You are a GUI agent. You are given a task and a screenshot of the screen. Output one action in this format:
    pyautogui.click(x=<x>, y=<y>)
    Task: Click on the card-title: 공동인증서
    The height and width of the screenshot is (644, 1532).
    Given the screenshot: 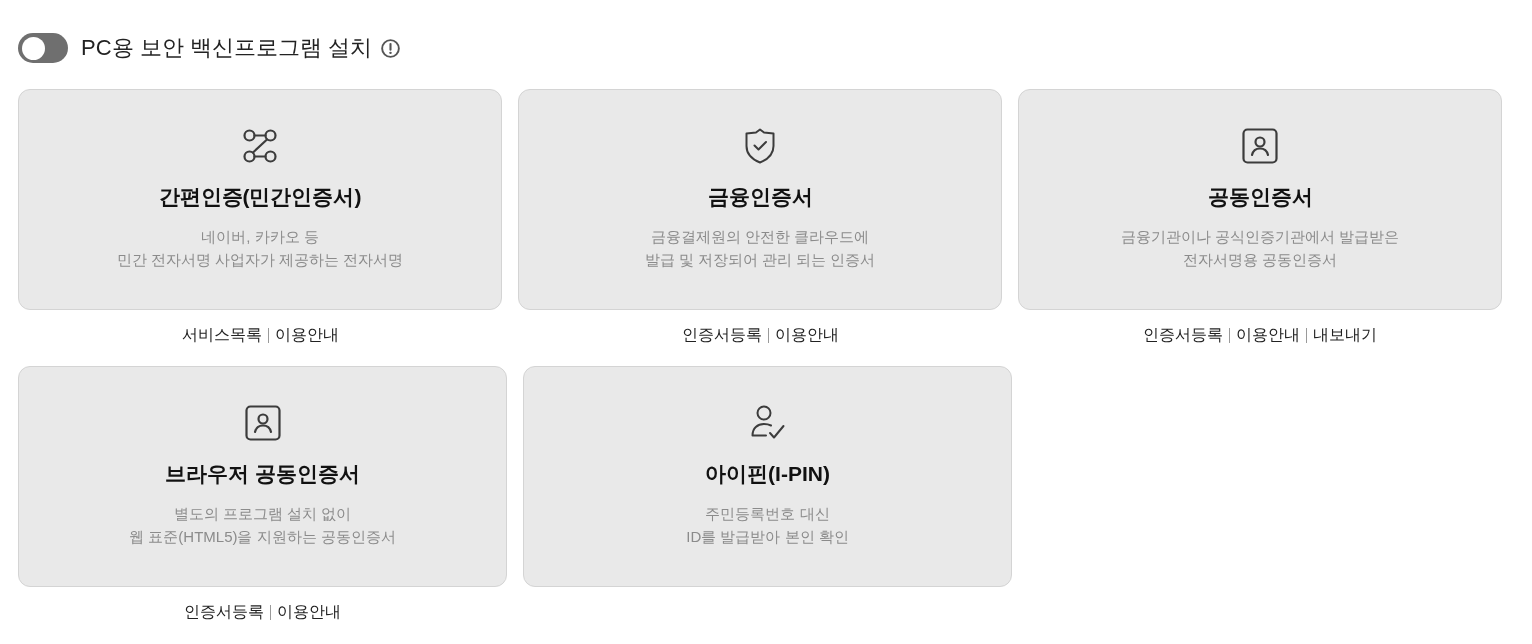 What is the action you would take?
    pyautogui.click(x=1260, y=197)
    